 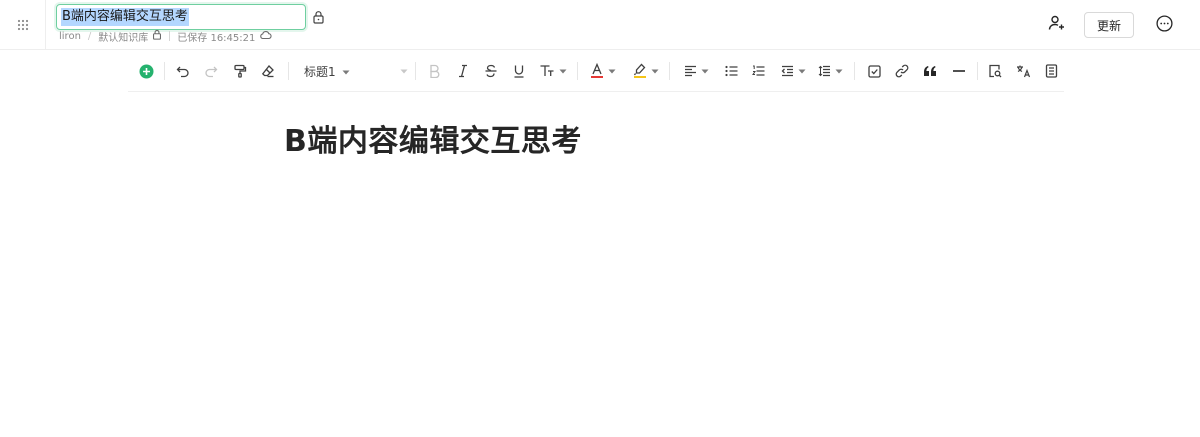 I want to click on strikethrough-icon, so click(x=491, y=71).